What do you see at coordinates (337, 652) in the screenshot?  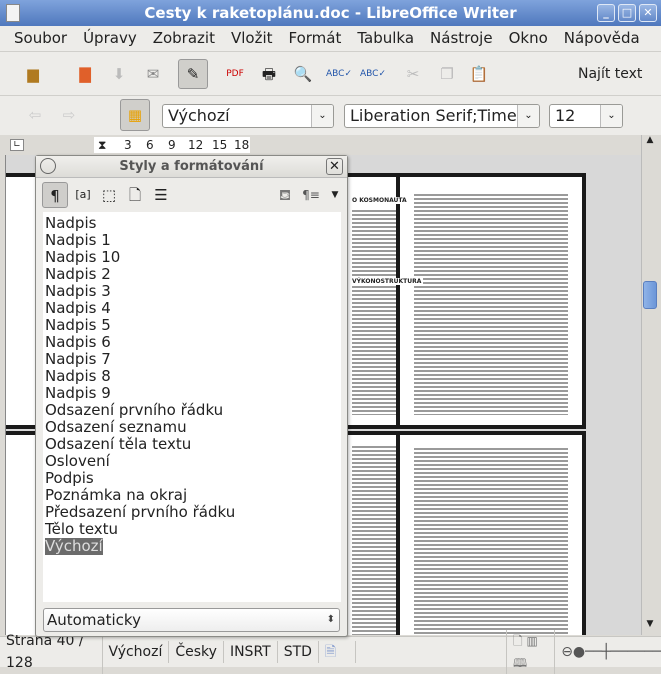 I see `document-modified-icon: 🗎` at bounding box center [337, 652].